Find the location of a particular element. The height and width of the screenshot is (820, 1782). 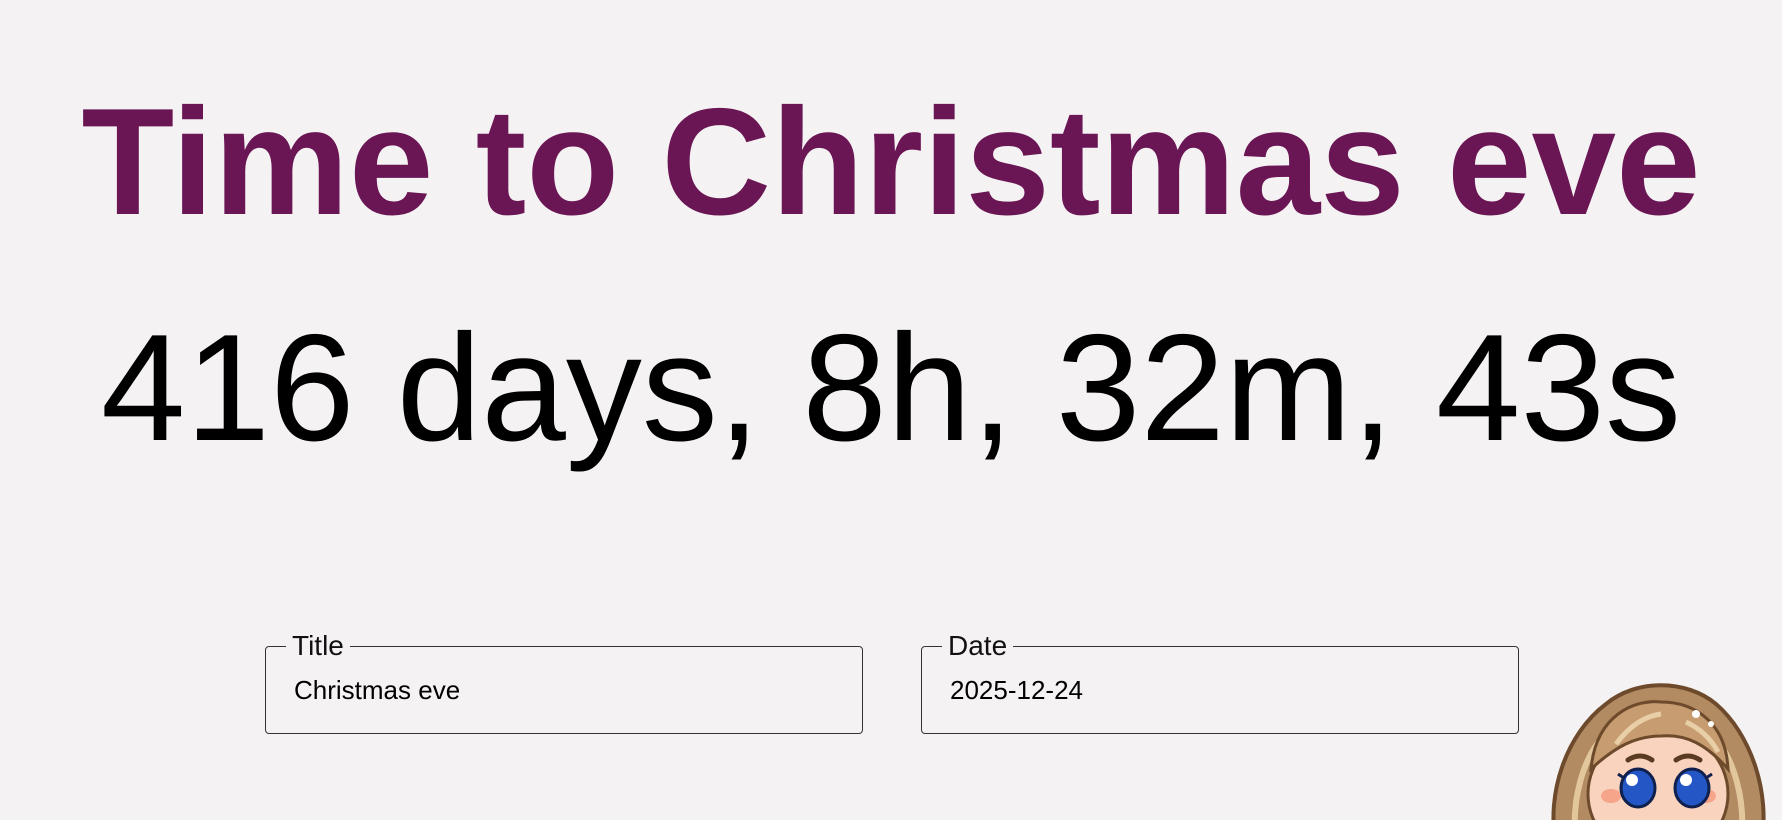

date-field: Date is located at coordinates (1220, 682).